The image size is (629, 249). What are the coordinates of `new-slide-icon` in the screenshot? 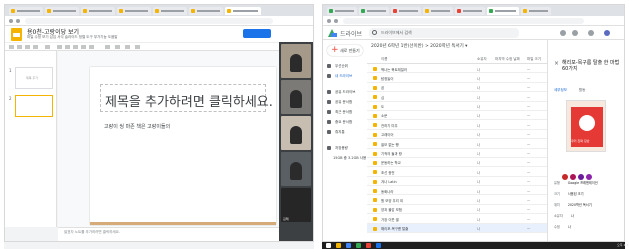 It's located at (11, 47).